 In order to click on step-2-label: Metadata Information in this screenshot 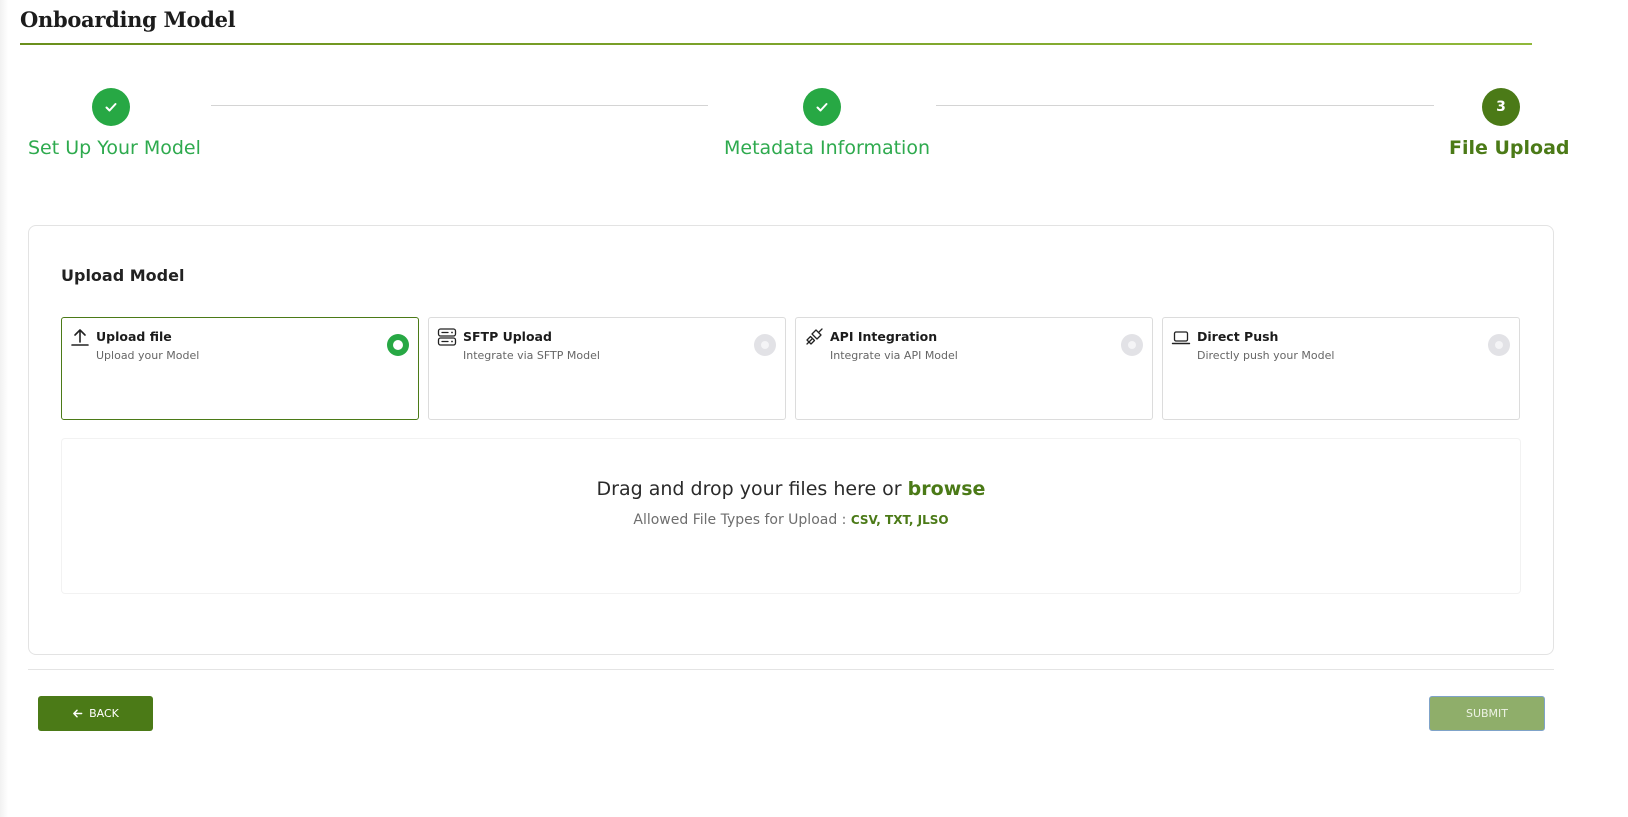, I will do `click(827, 148)`.